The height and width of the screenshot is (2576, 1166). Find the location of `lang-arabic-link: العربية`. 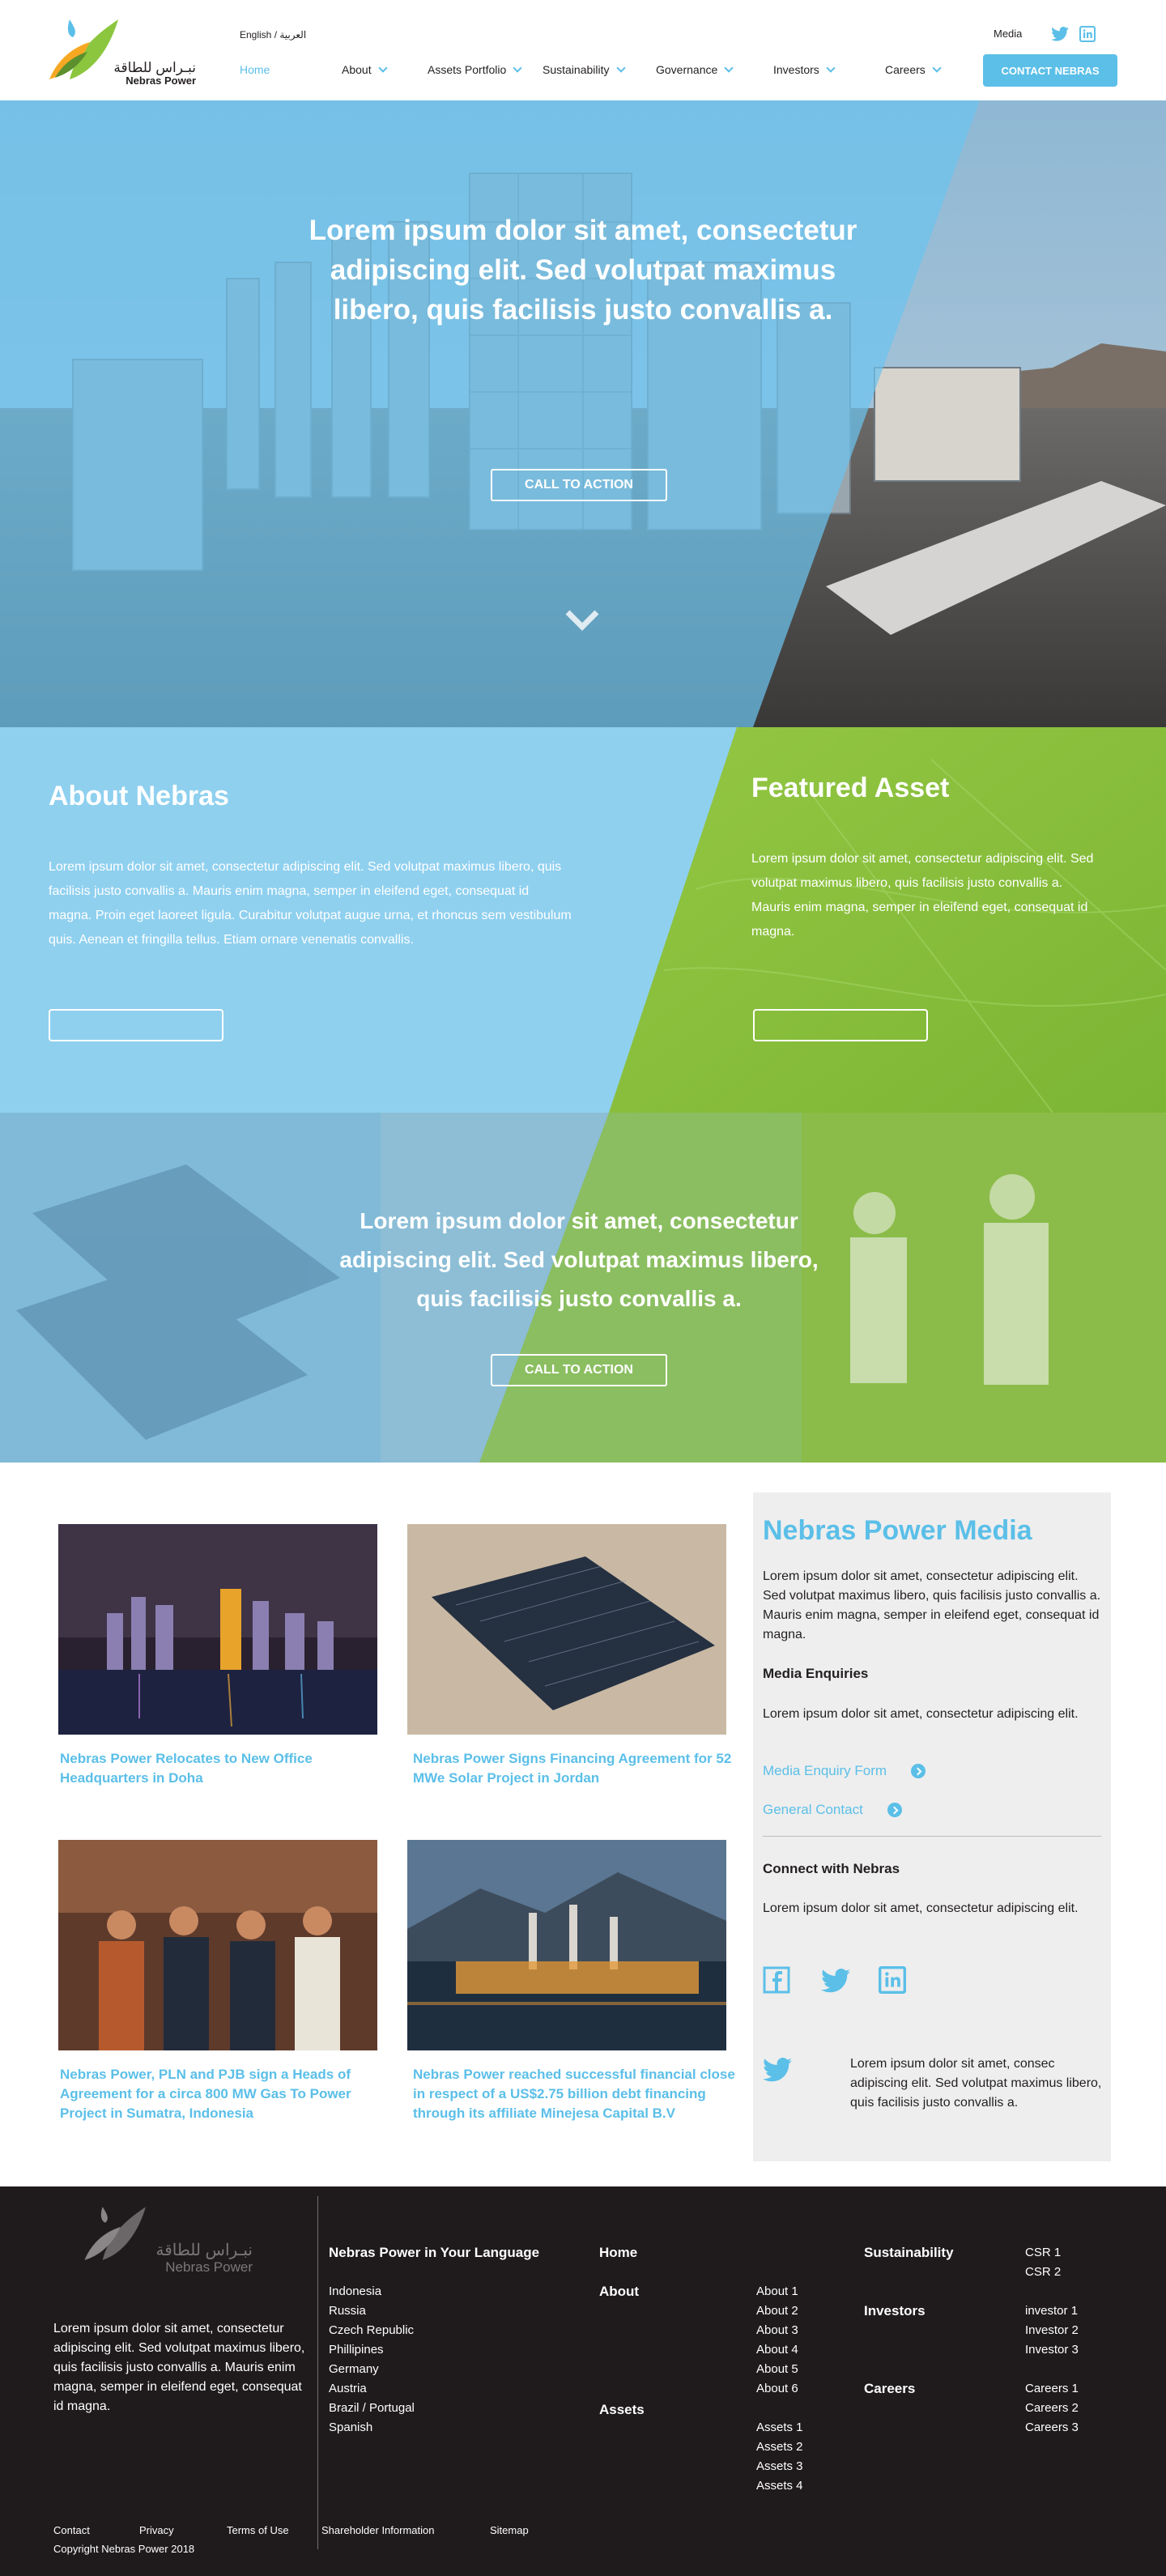

lang-arabic-link: العربية is located at coordinates (292, 34).